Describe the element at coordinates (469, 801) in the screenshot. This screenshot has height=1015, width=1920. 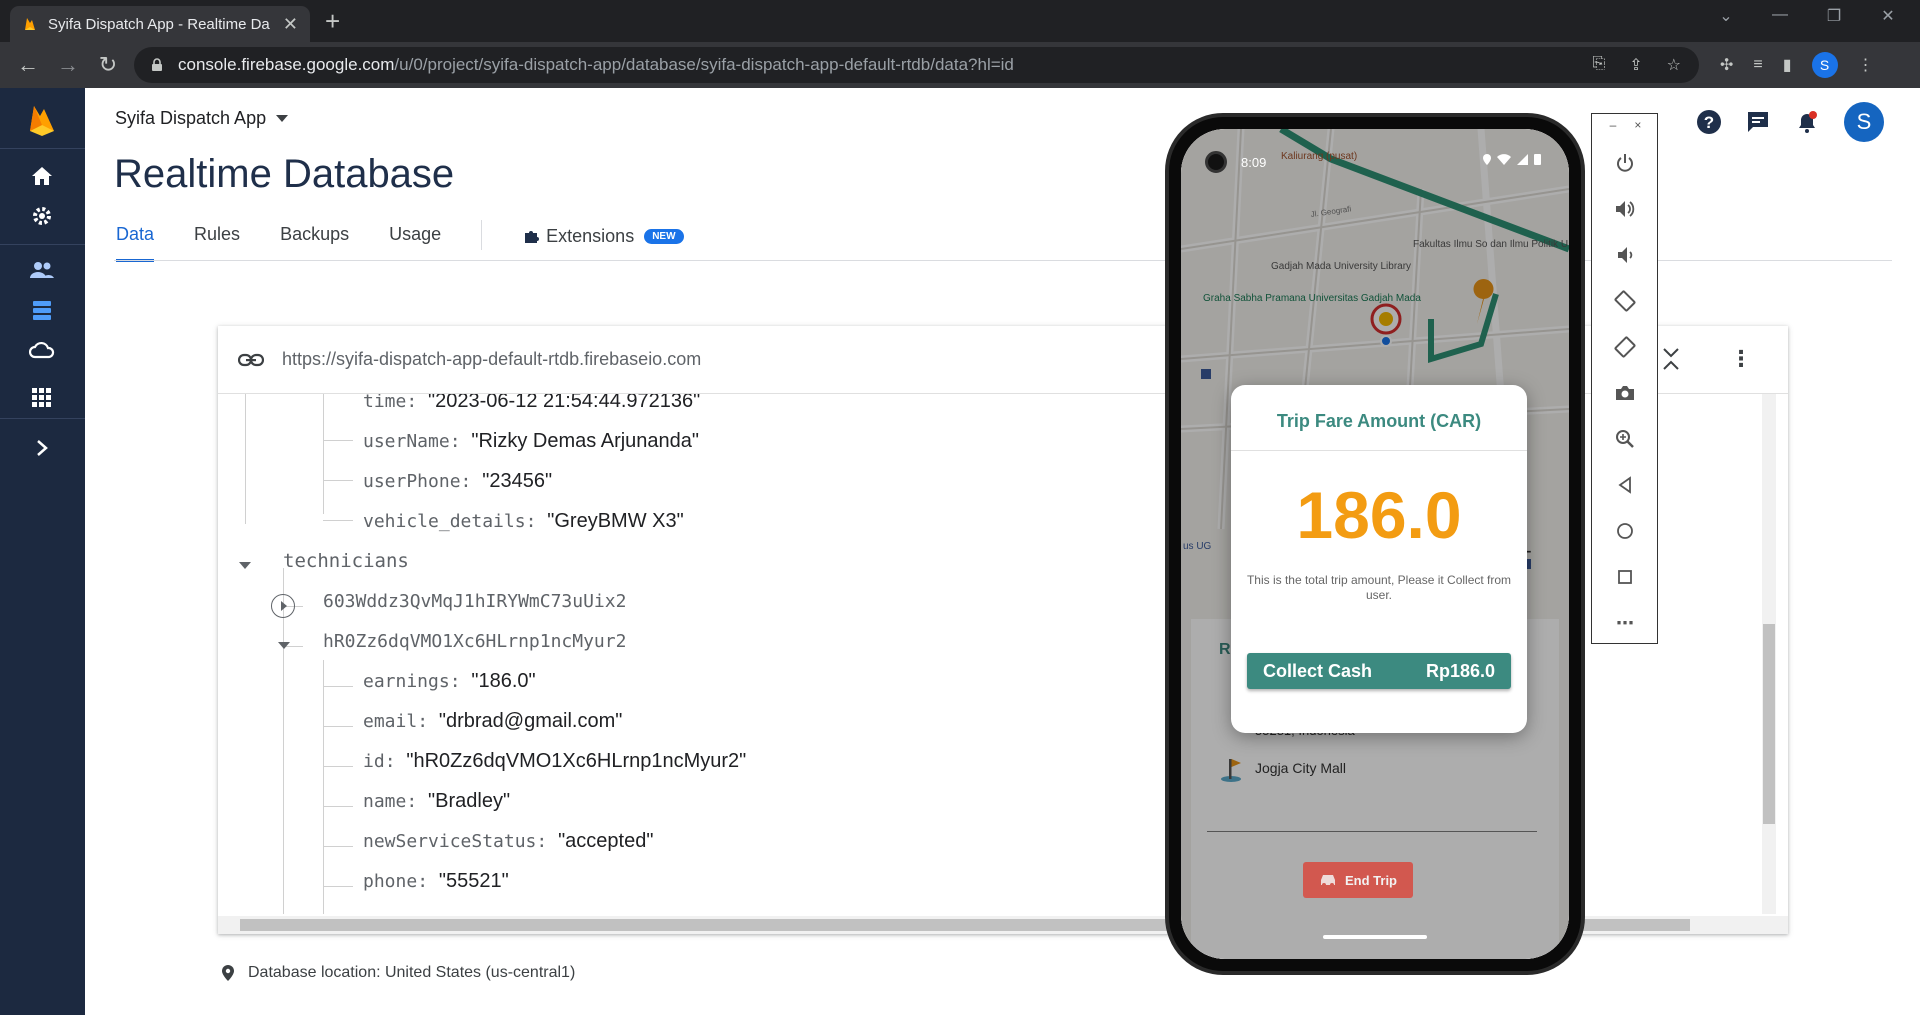
I see `node-value: "Bradley"` at that location.